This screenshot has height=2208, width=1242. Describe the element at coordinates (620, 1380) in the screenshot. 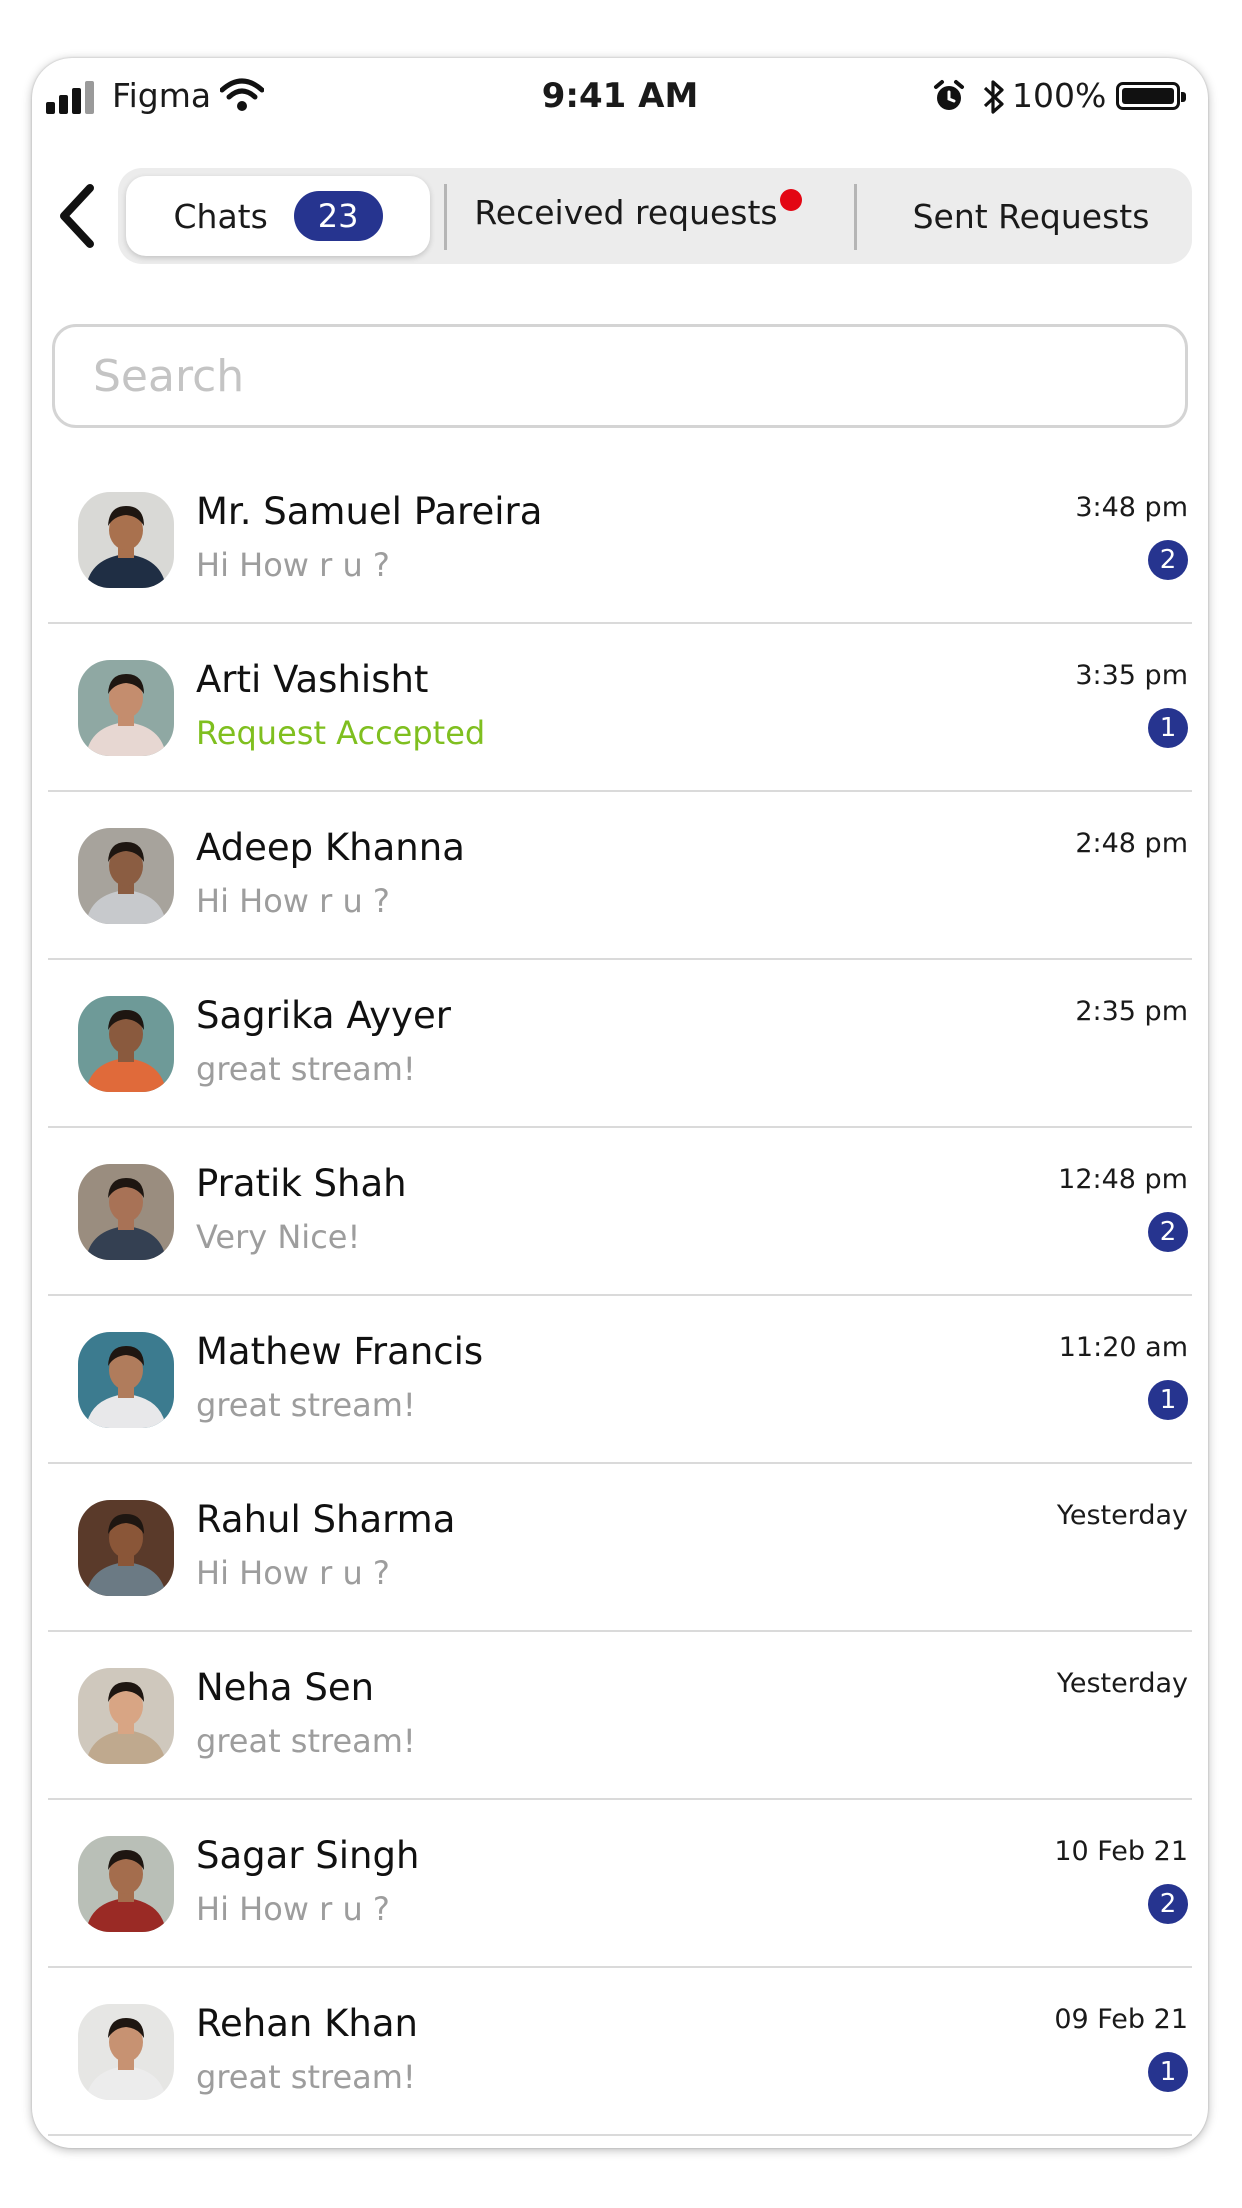

I see `chat-row: Mathew Francis great stream! 11:20 am 1` at that location.